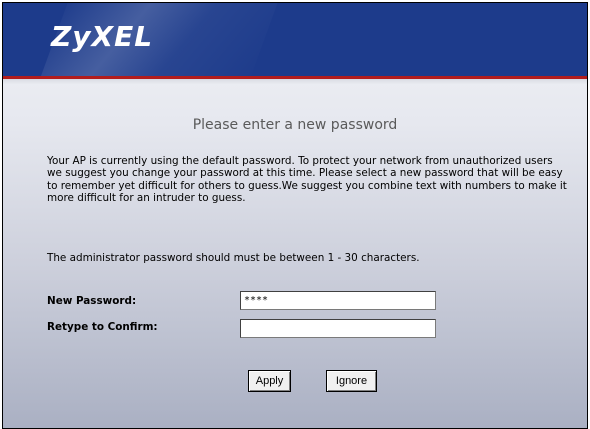  Describe the element at coordinates (295, 82) in the screenshot. I see `header-shadow` at that location.